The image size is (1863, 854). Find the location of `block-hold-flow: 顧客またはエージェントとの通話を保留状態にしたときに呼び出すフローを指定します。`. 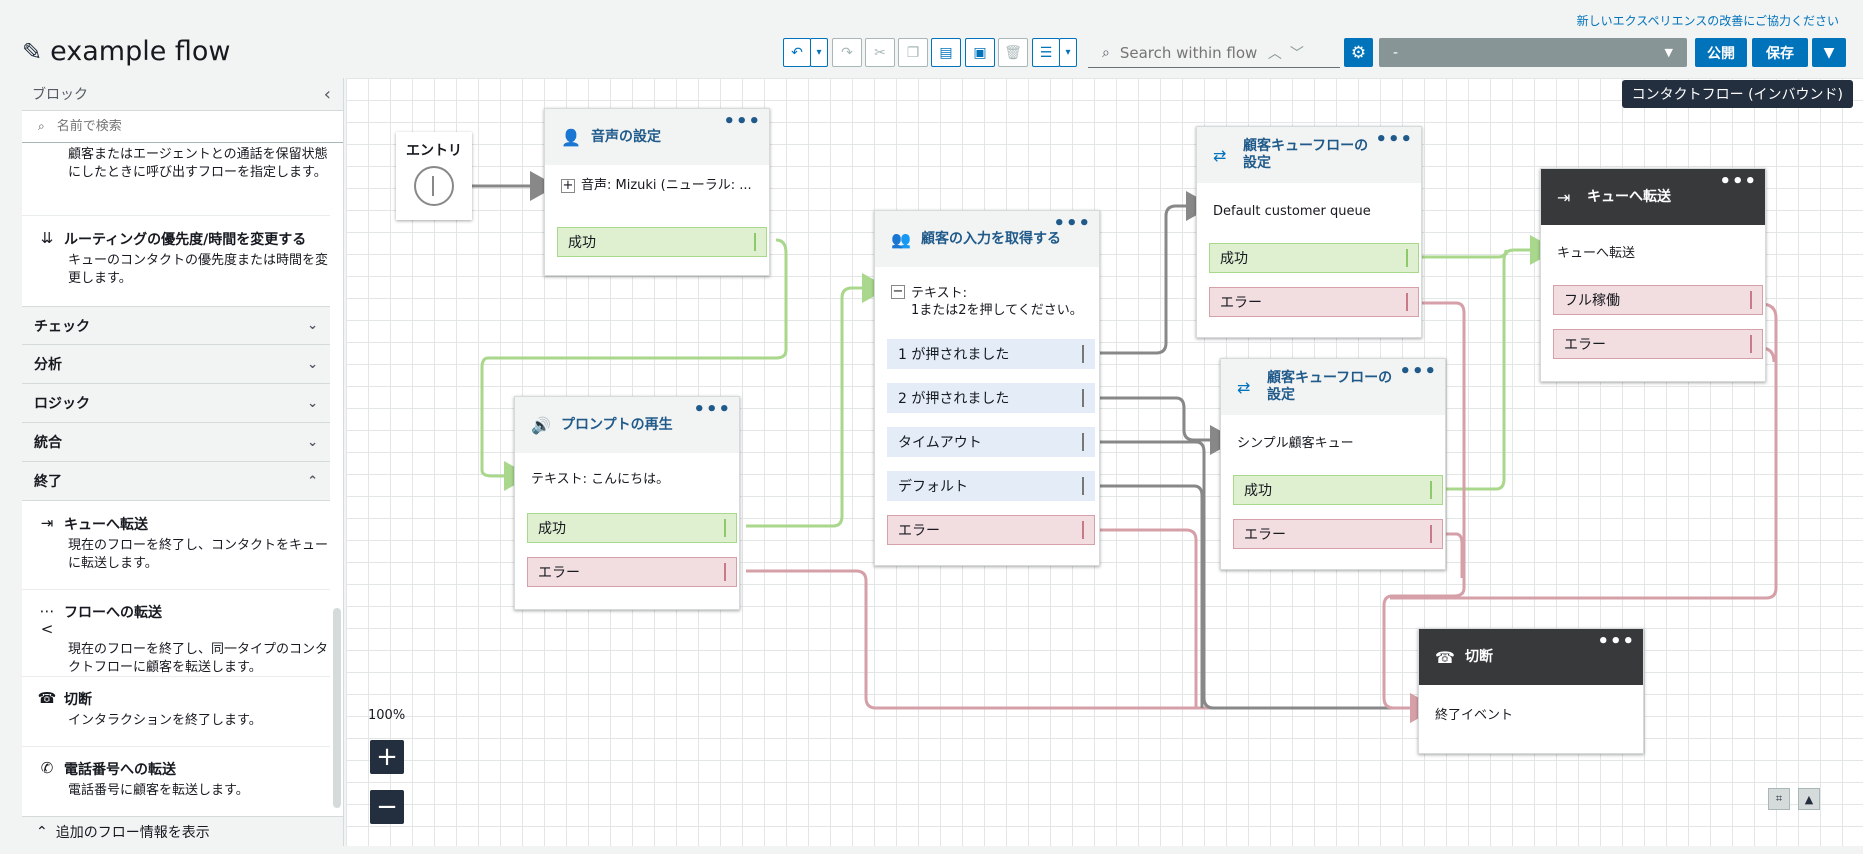

block-hold-flow: 顧客またはエージェントとの通話を保留状態にしたときに呼び出すフローを指定します。 is located at coordinates (176, 164).